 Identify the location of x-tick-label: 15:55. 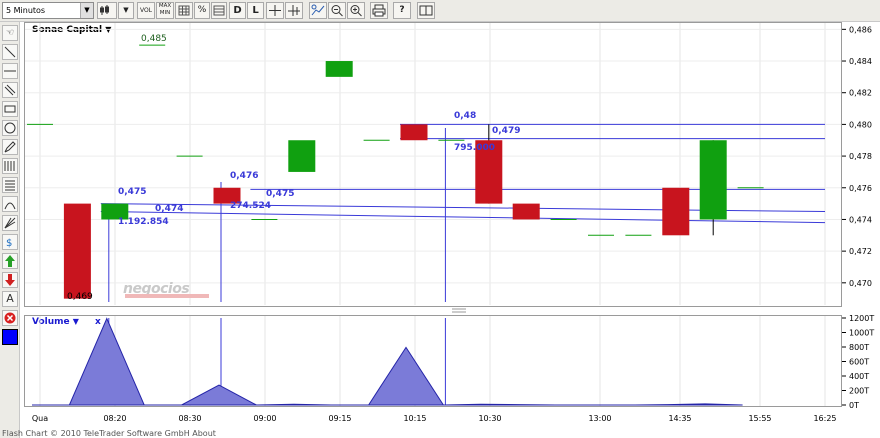
(759, 418).